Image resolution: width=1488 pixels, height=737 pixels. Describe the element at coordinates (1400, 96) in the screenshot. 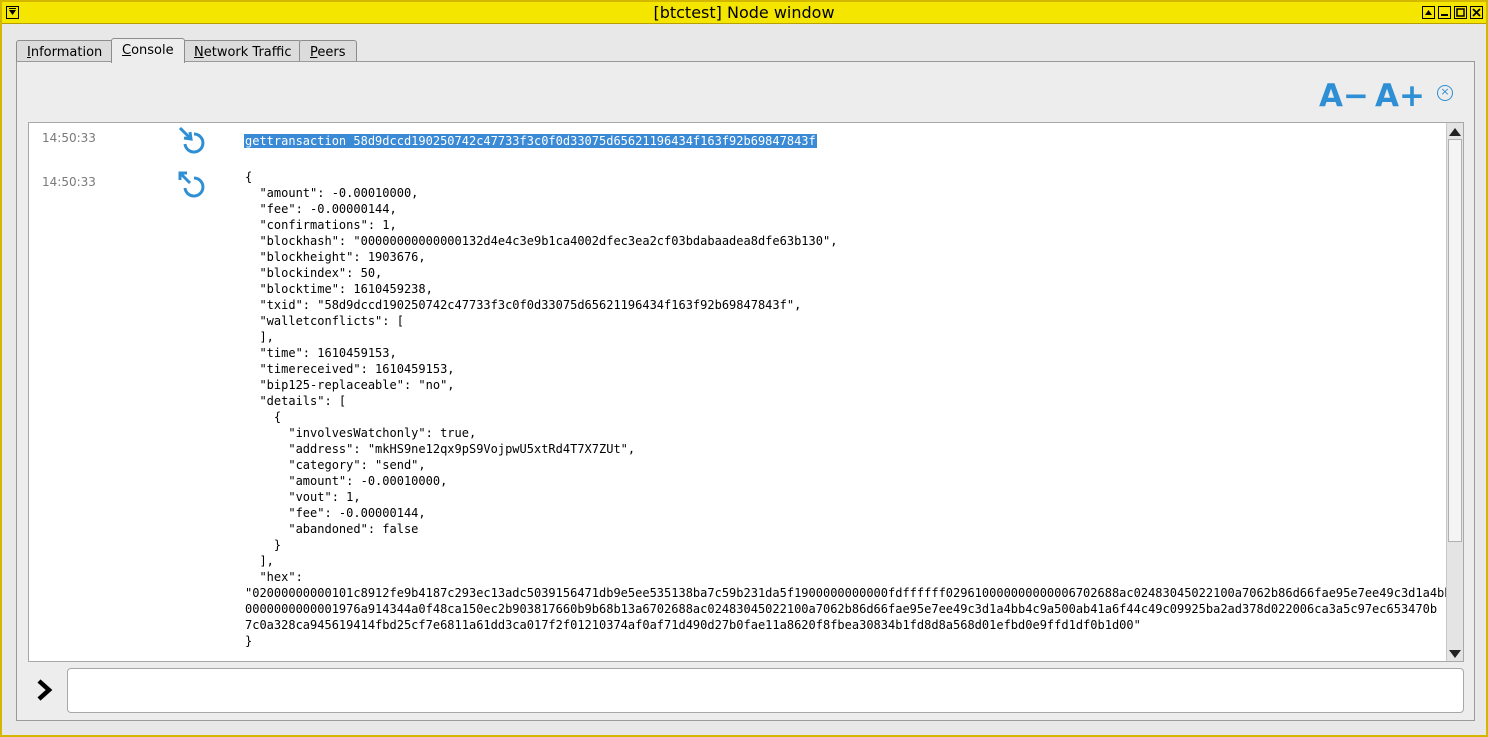

I see `font-larger-button: A+` at that location.